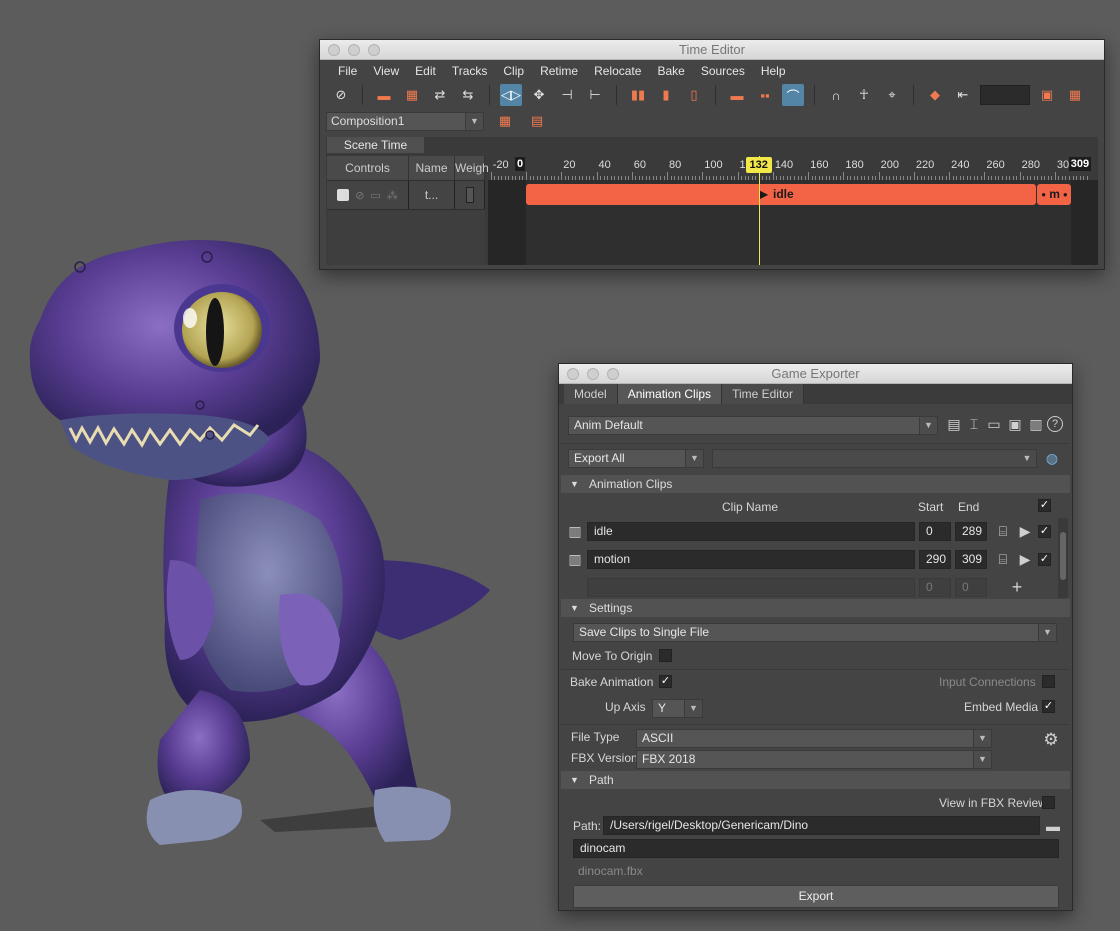 The height and width of the screenshot is (931, 1120). What do you see at coordinates (468, 95) in the screenshot?
I see `swap-clips-icon: ⇆` at bounding box center [468, 95].